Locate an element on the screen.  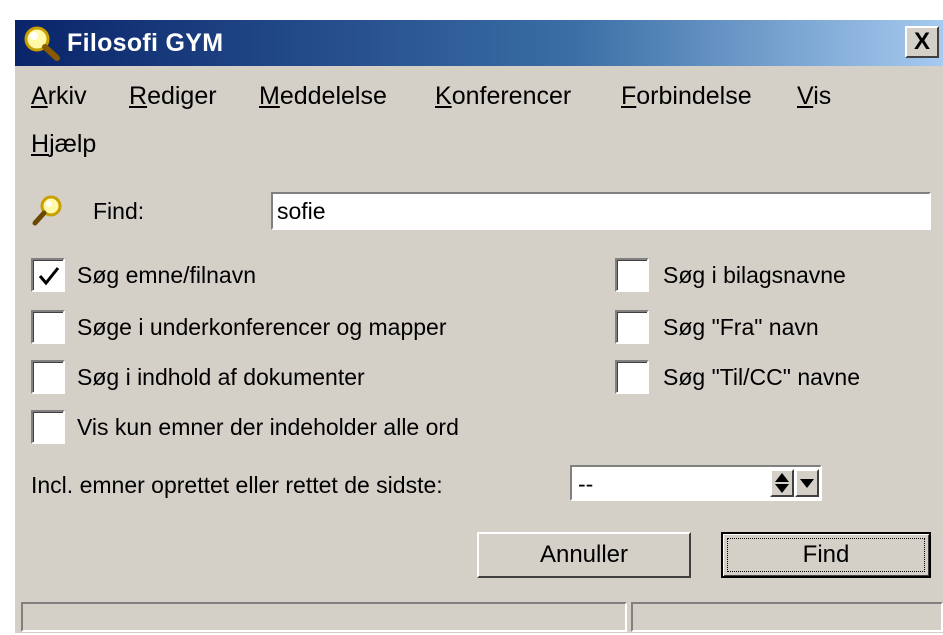
status-bar is located at coordinates (479, 616).